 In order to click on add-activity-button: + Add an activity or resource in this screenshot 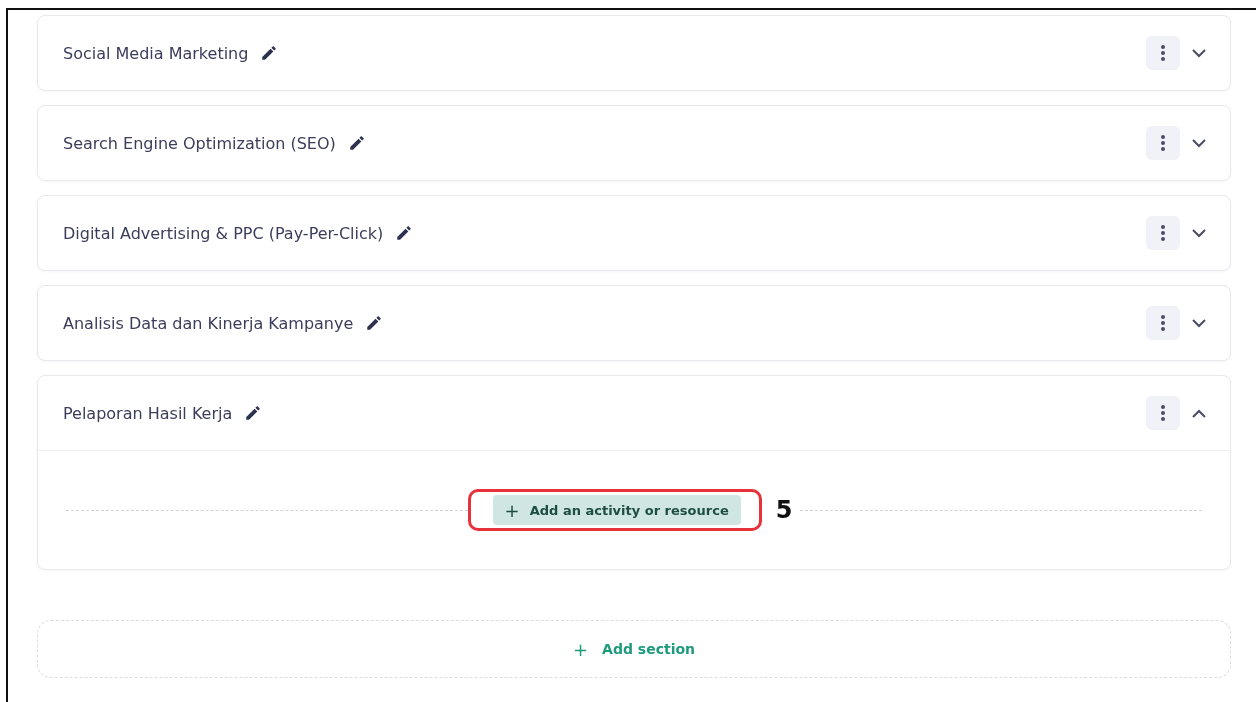, I will do `click(616, 510)`.